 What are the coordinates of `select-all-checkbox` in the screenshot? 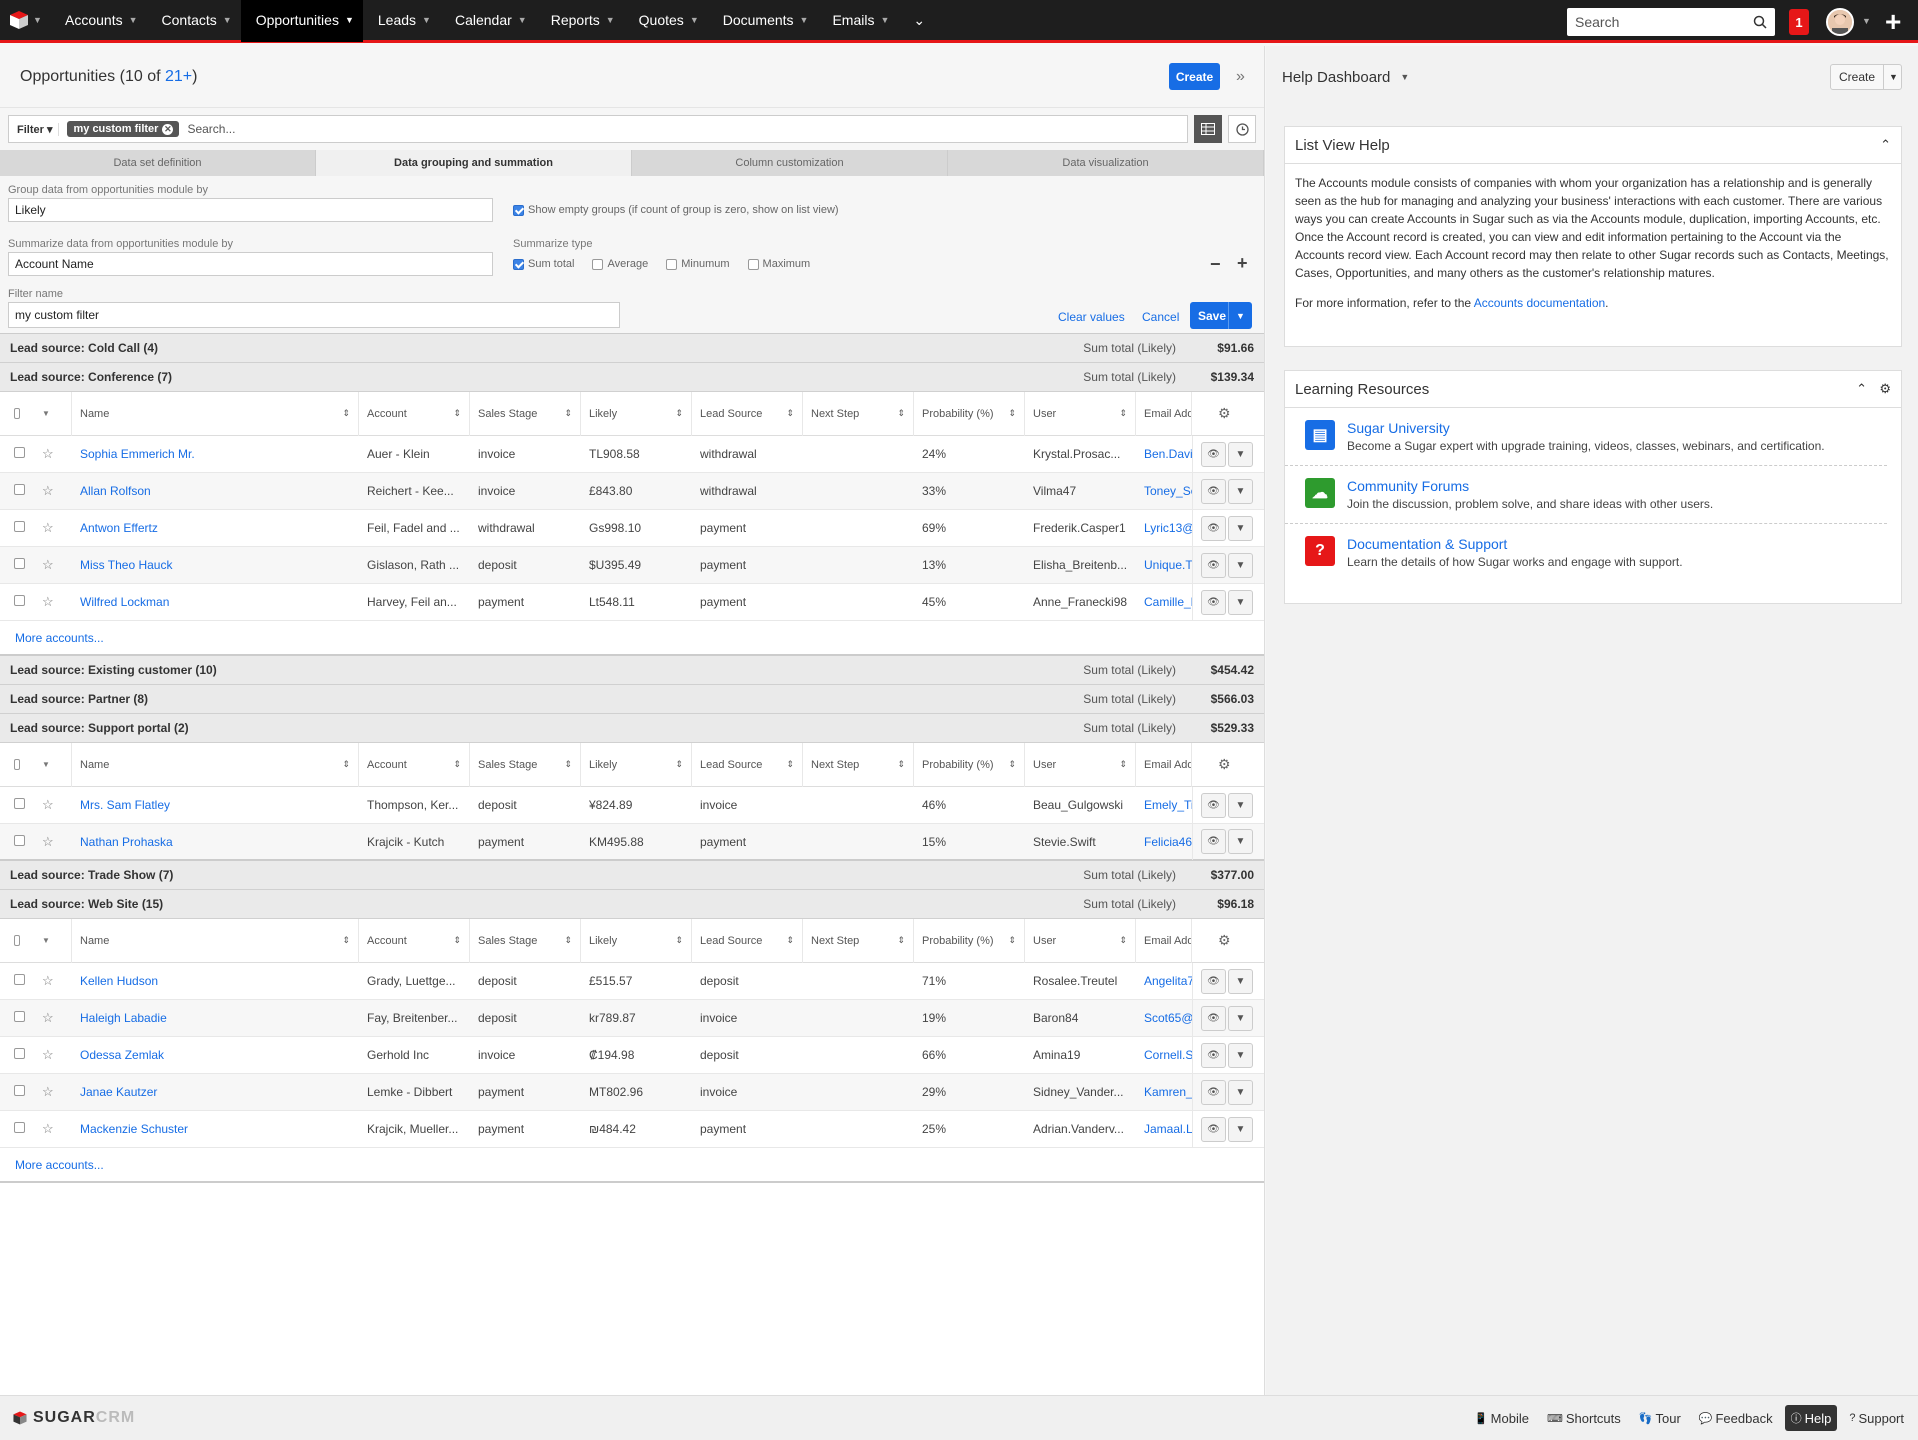 It's located at (14, 941).